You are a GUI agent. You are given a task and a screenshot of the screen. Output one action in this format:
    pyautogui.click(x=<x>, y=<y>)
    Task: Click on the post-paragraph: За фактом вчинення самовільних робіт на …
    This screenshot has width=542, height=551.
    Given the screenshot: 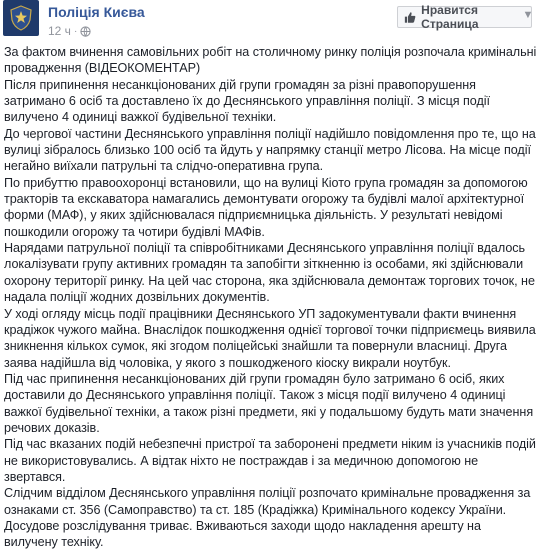 What is the action you would take?
    pyautogui.click(x=270, y=60)
    